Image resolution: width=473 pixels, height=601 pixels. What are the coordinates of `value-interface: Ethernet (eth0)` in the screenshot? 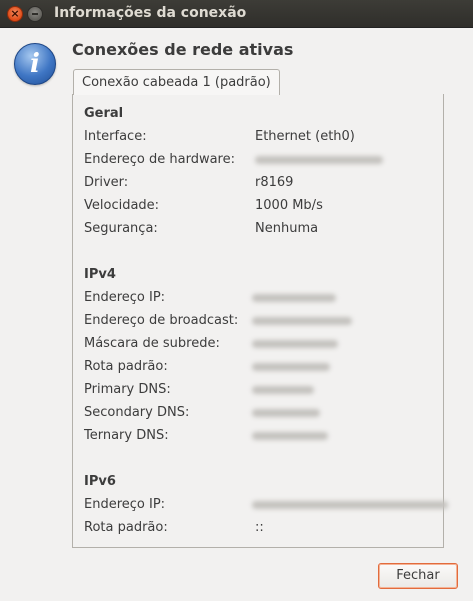 It's located at (305, 136).